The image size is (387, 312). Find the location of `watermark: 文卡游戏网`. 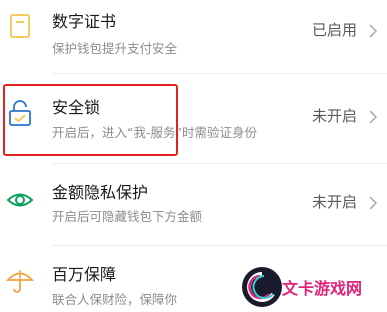

watermark: 文卡游戏网 is located at coordinates (313, 287).